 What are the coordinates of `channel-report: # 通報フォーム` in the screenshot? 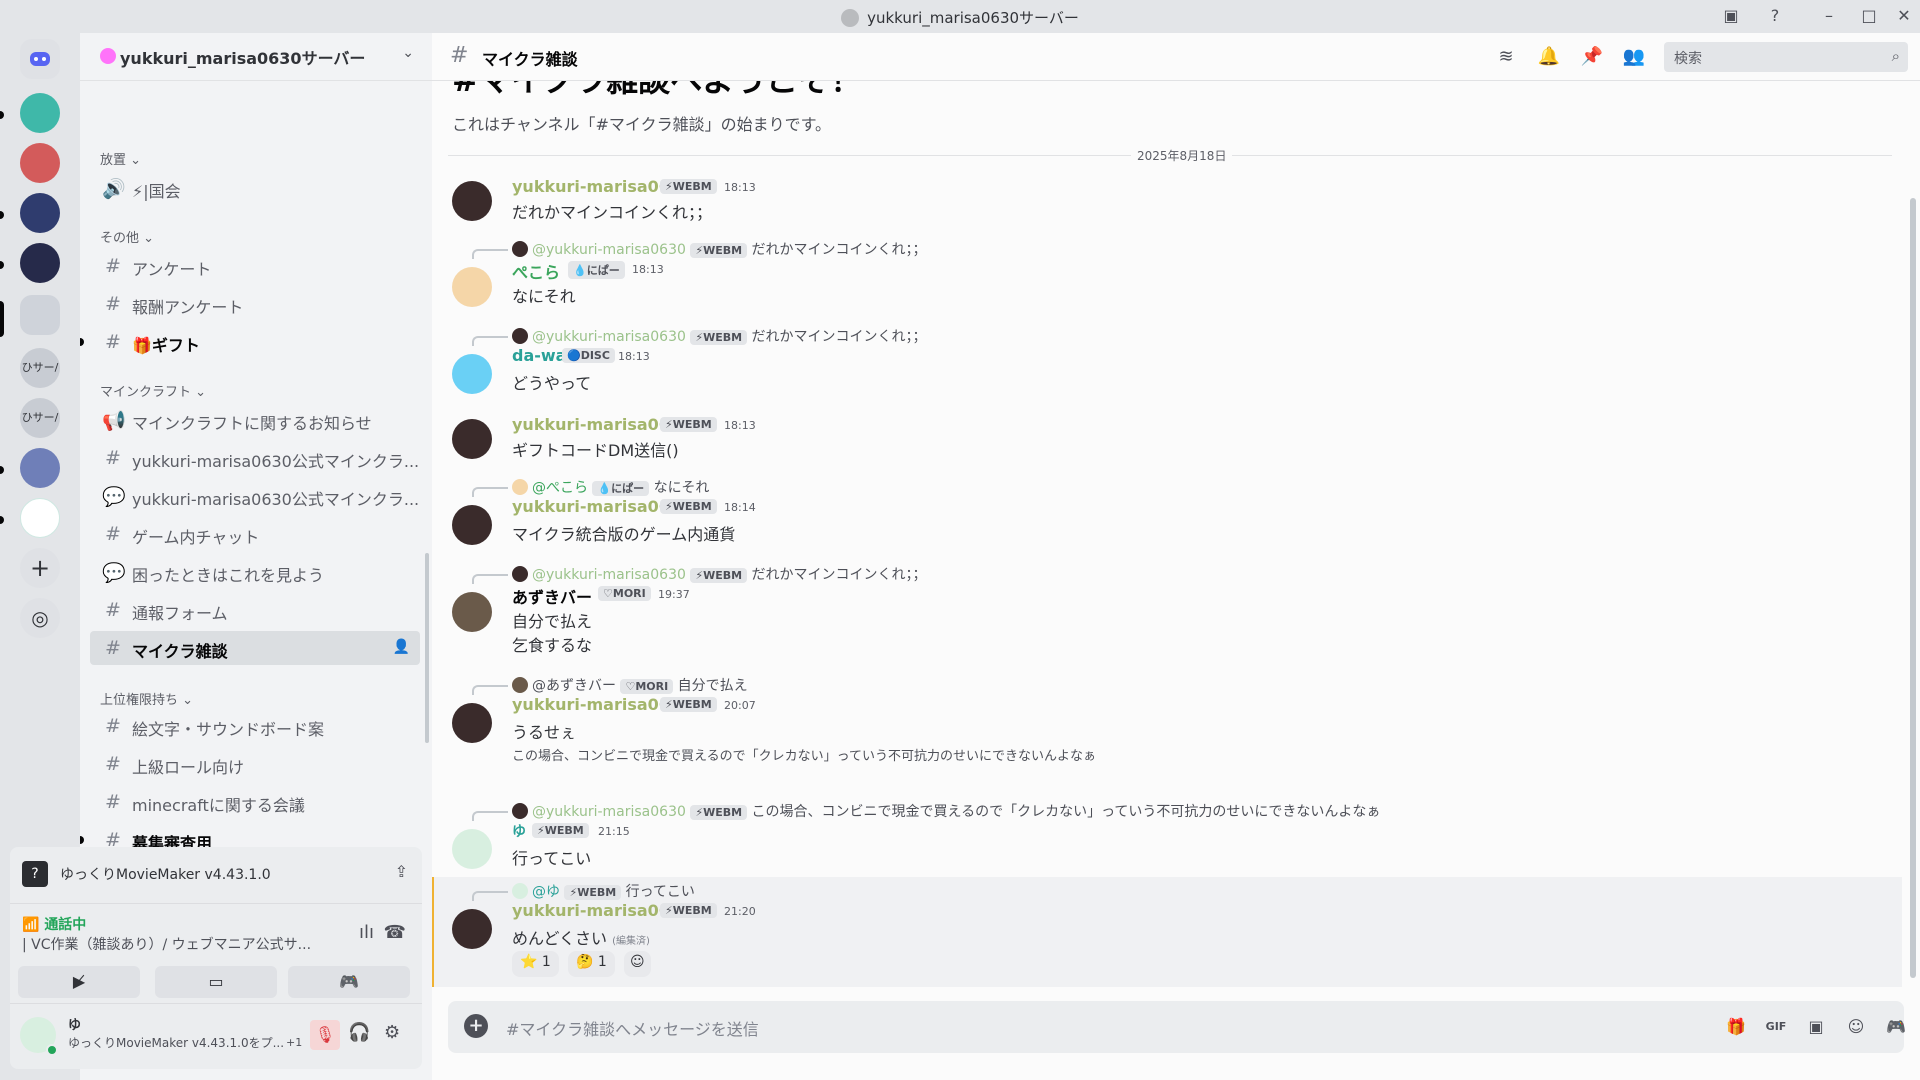 It's located at (255, 610).